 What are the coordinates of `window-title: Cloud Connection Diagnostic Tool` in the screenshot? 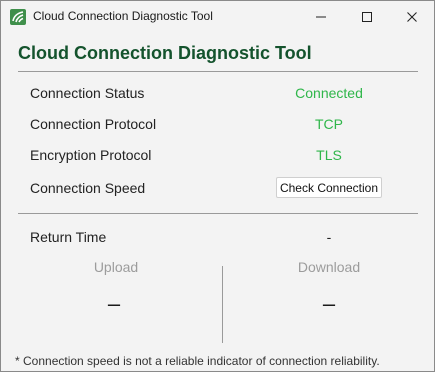 It's located at (123, 16).